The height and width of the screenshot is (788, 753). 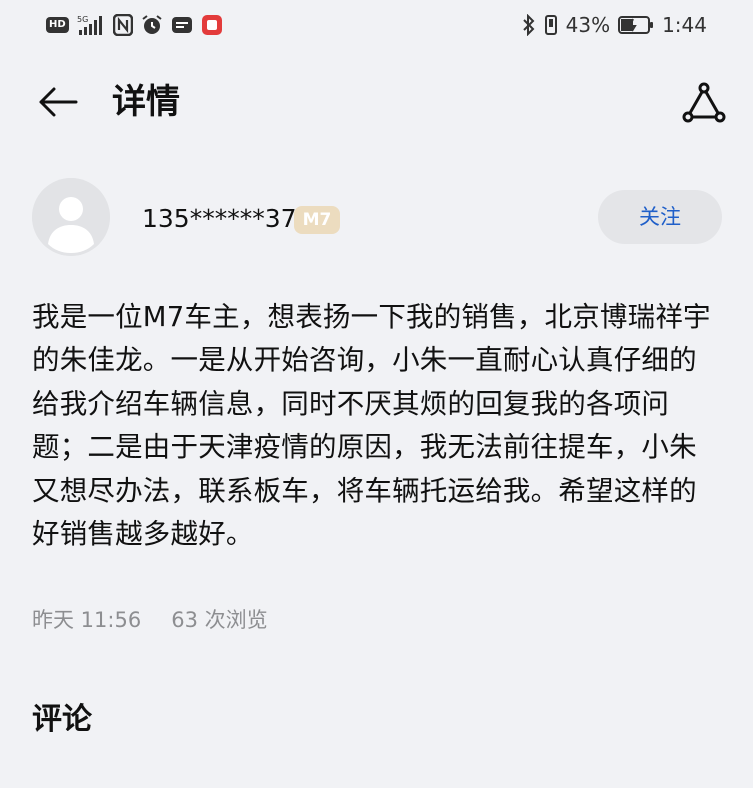 I want to click on battery-percent: 43%, so click(x=588, y=25).